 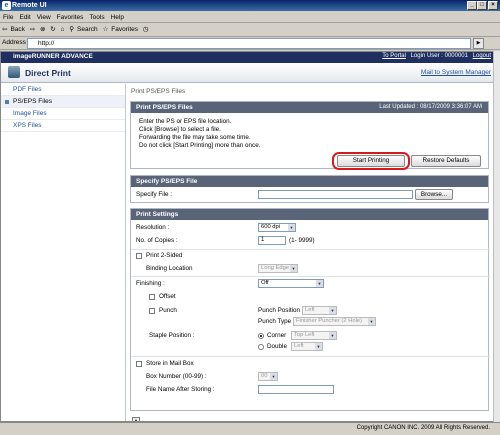 I want to click on resolution-select: 600 dpi ▼, so click(x=277, y=227).